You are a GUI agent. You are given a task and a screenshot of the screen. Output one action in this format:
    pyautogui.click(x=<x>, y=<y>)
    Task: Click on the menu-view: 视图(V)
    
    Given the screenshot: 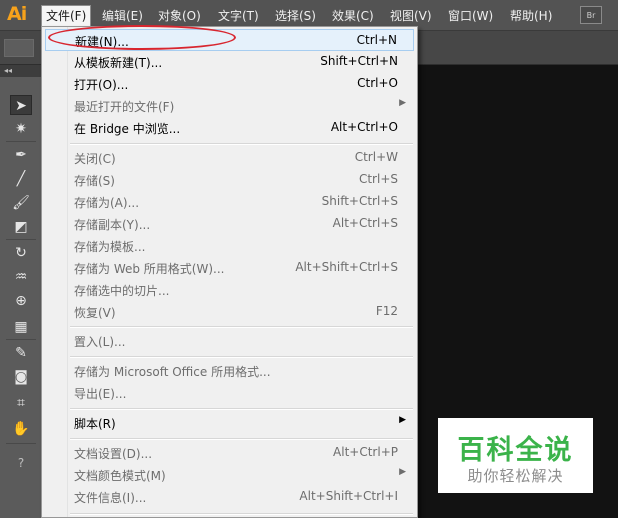 What is the action you would take?
    pyautogui.click(x=411, y=16)
    